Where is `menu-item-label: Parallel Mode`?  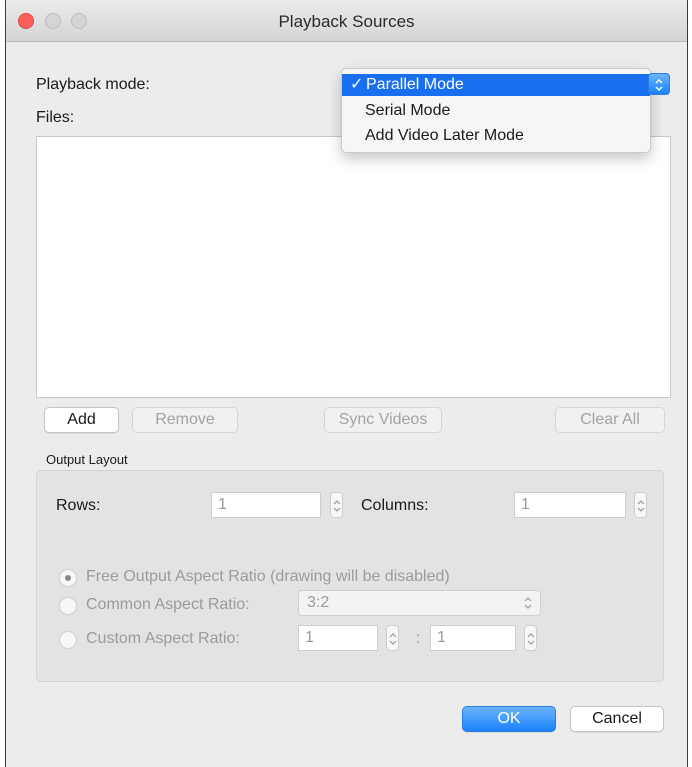
menu-item-label: Parallel Mode is located at coordinates (415, 84).